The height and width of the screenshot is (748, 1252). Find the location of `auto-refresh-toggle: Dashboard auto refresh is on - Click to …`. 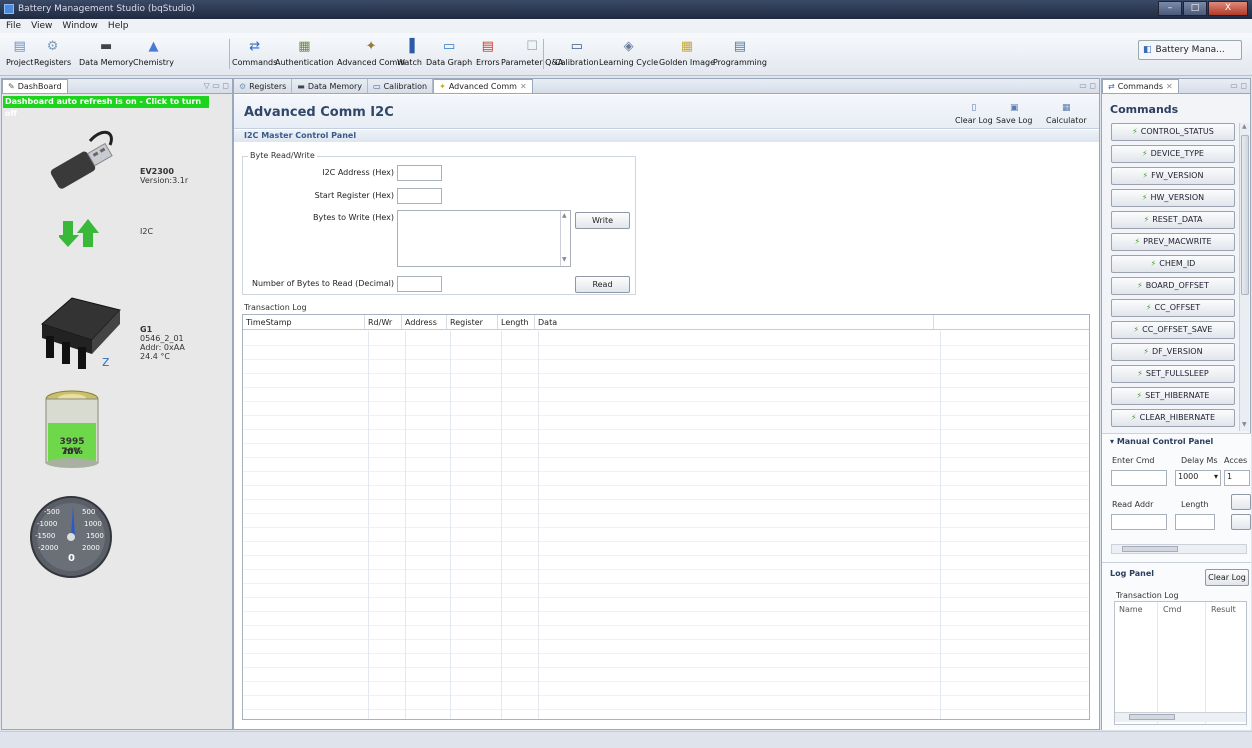

auto-refresh-toggle: Dashboard auto refresh is on - Click to … is located at coordinates (106, 107).